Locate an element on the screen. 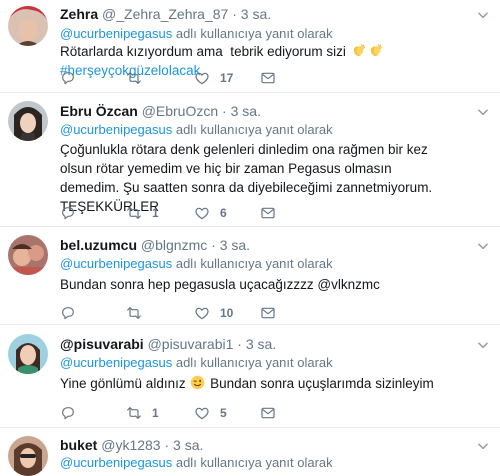 The width and height of the screenshot is (500, 476). like-button: 17 is located at coordinates (213, 78).